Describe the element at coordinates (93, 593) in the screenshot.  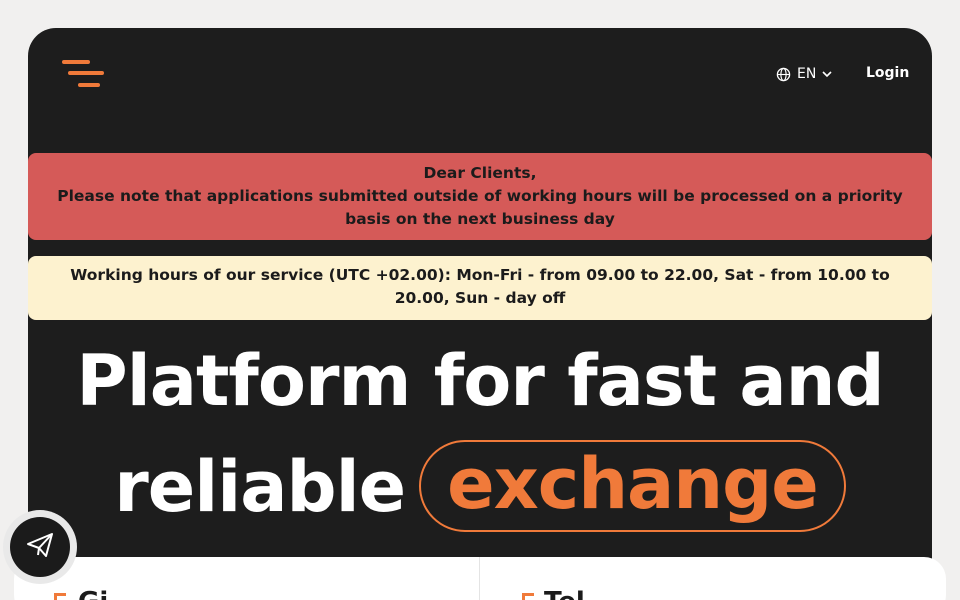
I see `give-label: Gi` at that location.